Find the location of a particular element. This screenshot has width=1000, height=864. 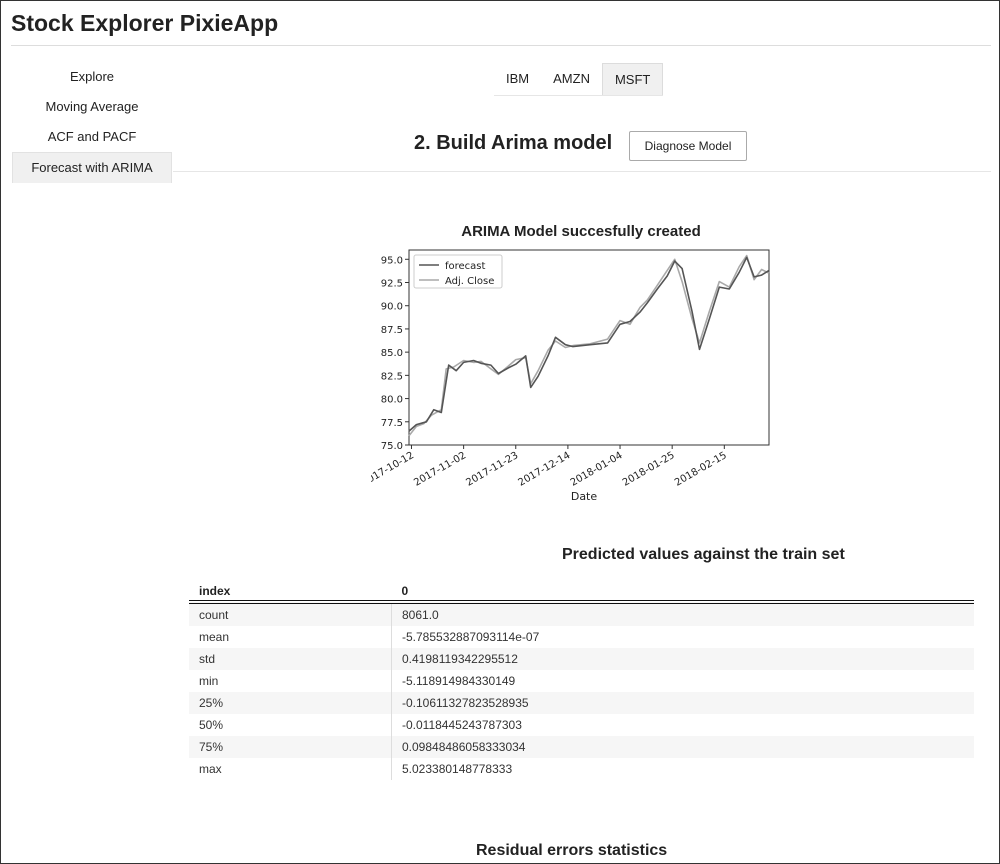

tab-ibm: IBM is located at coordinates (517, 79).